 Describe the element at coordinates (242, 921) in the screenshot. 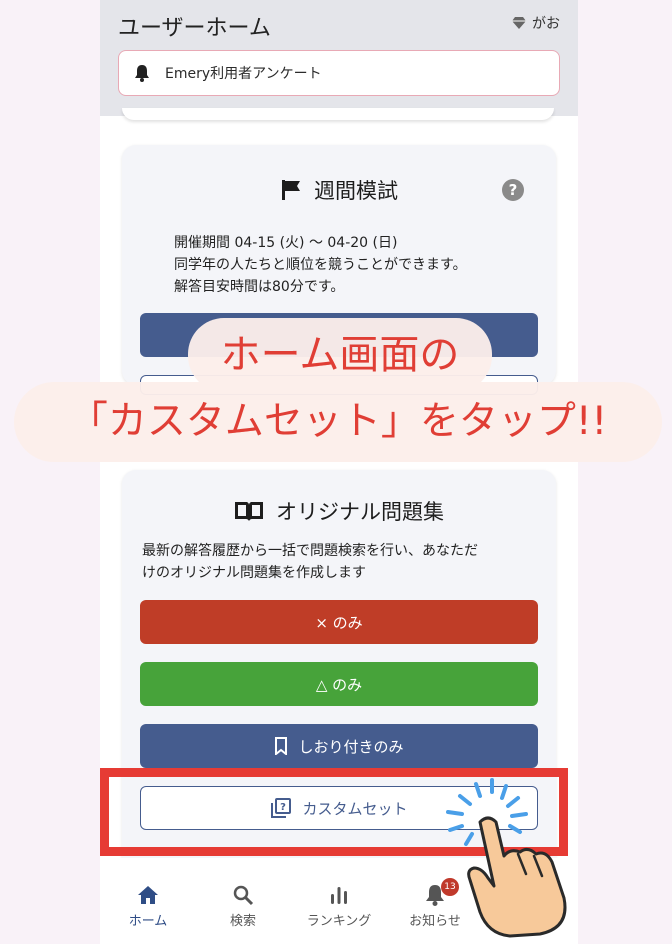

I see `nav-search-label: 検索` at that location.